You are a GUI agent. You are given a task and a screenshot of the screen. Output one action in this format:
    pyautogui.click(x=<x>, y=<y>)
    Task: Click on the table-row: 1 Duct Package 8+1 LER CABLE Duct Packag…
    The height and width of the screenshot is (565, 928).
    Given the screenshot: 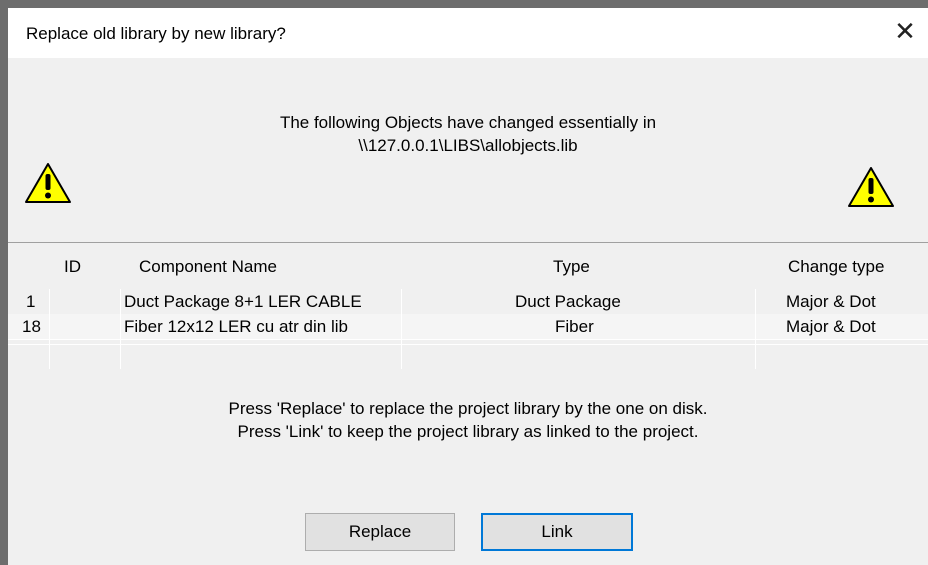 What is the action you would take?
    pyautogui.click(x=468, y=301)
    